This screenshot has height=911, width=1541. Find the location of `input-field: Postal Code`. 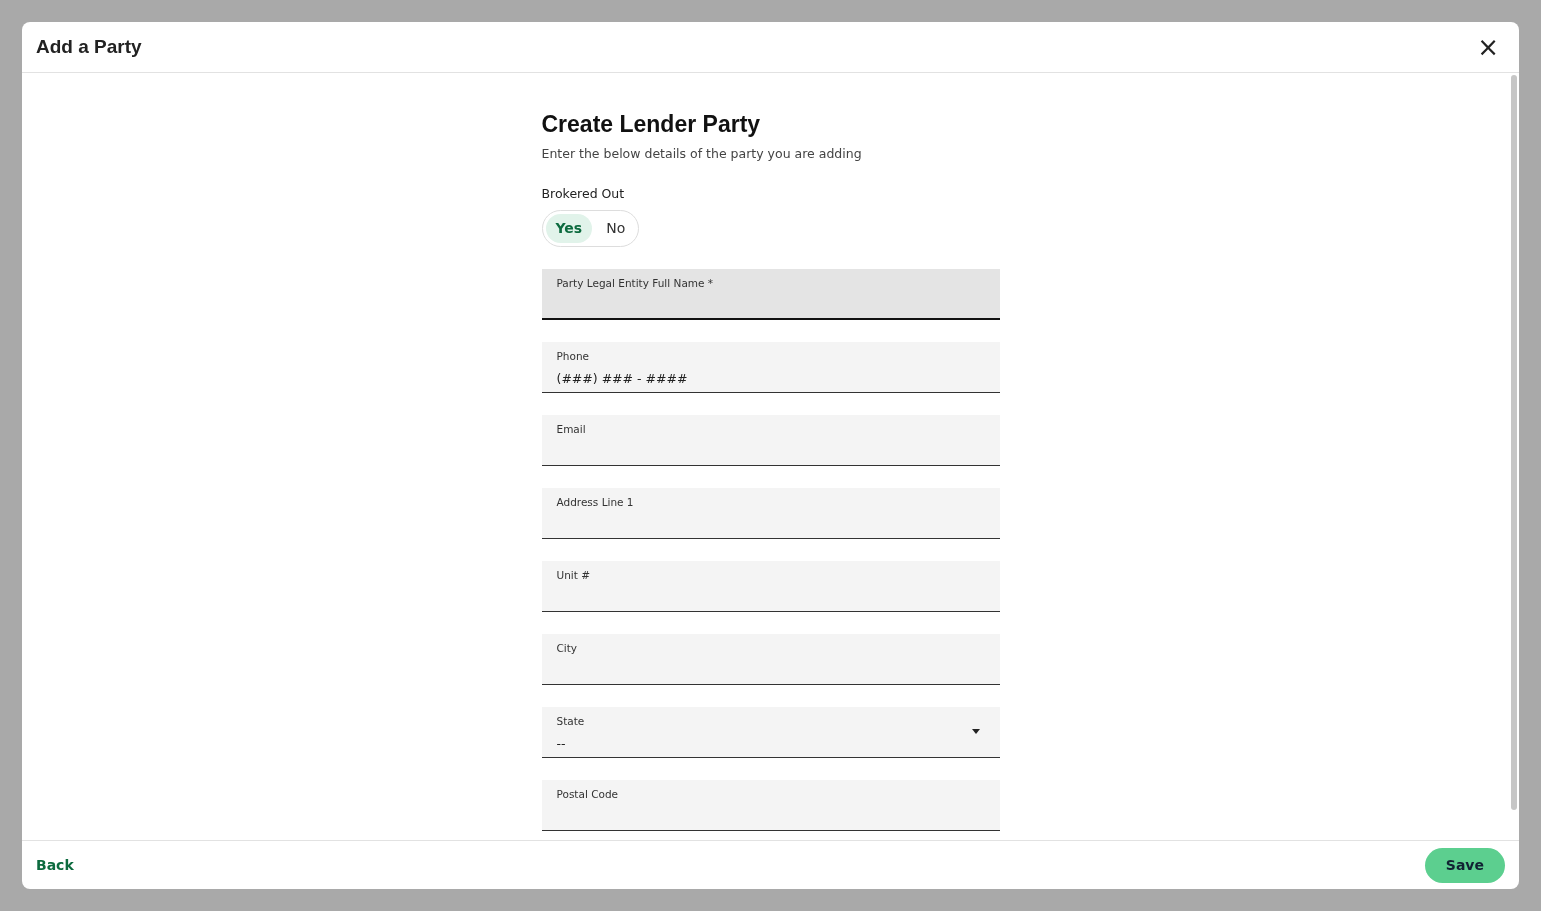

input-field: Postal Code is located at coordinates (770, 806).